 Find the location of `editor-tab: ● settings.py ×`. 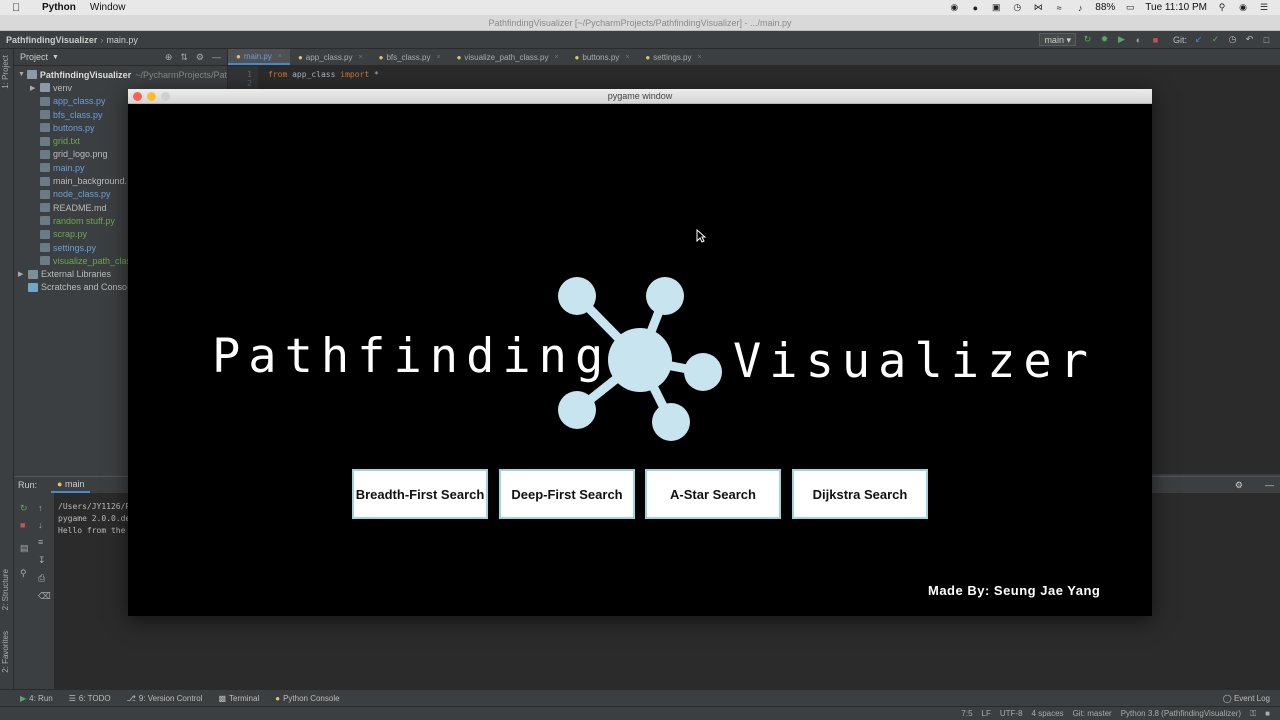

editor-tab: ● settings.py × is located at coordinates (673, 57).